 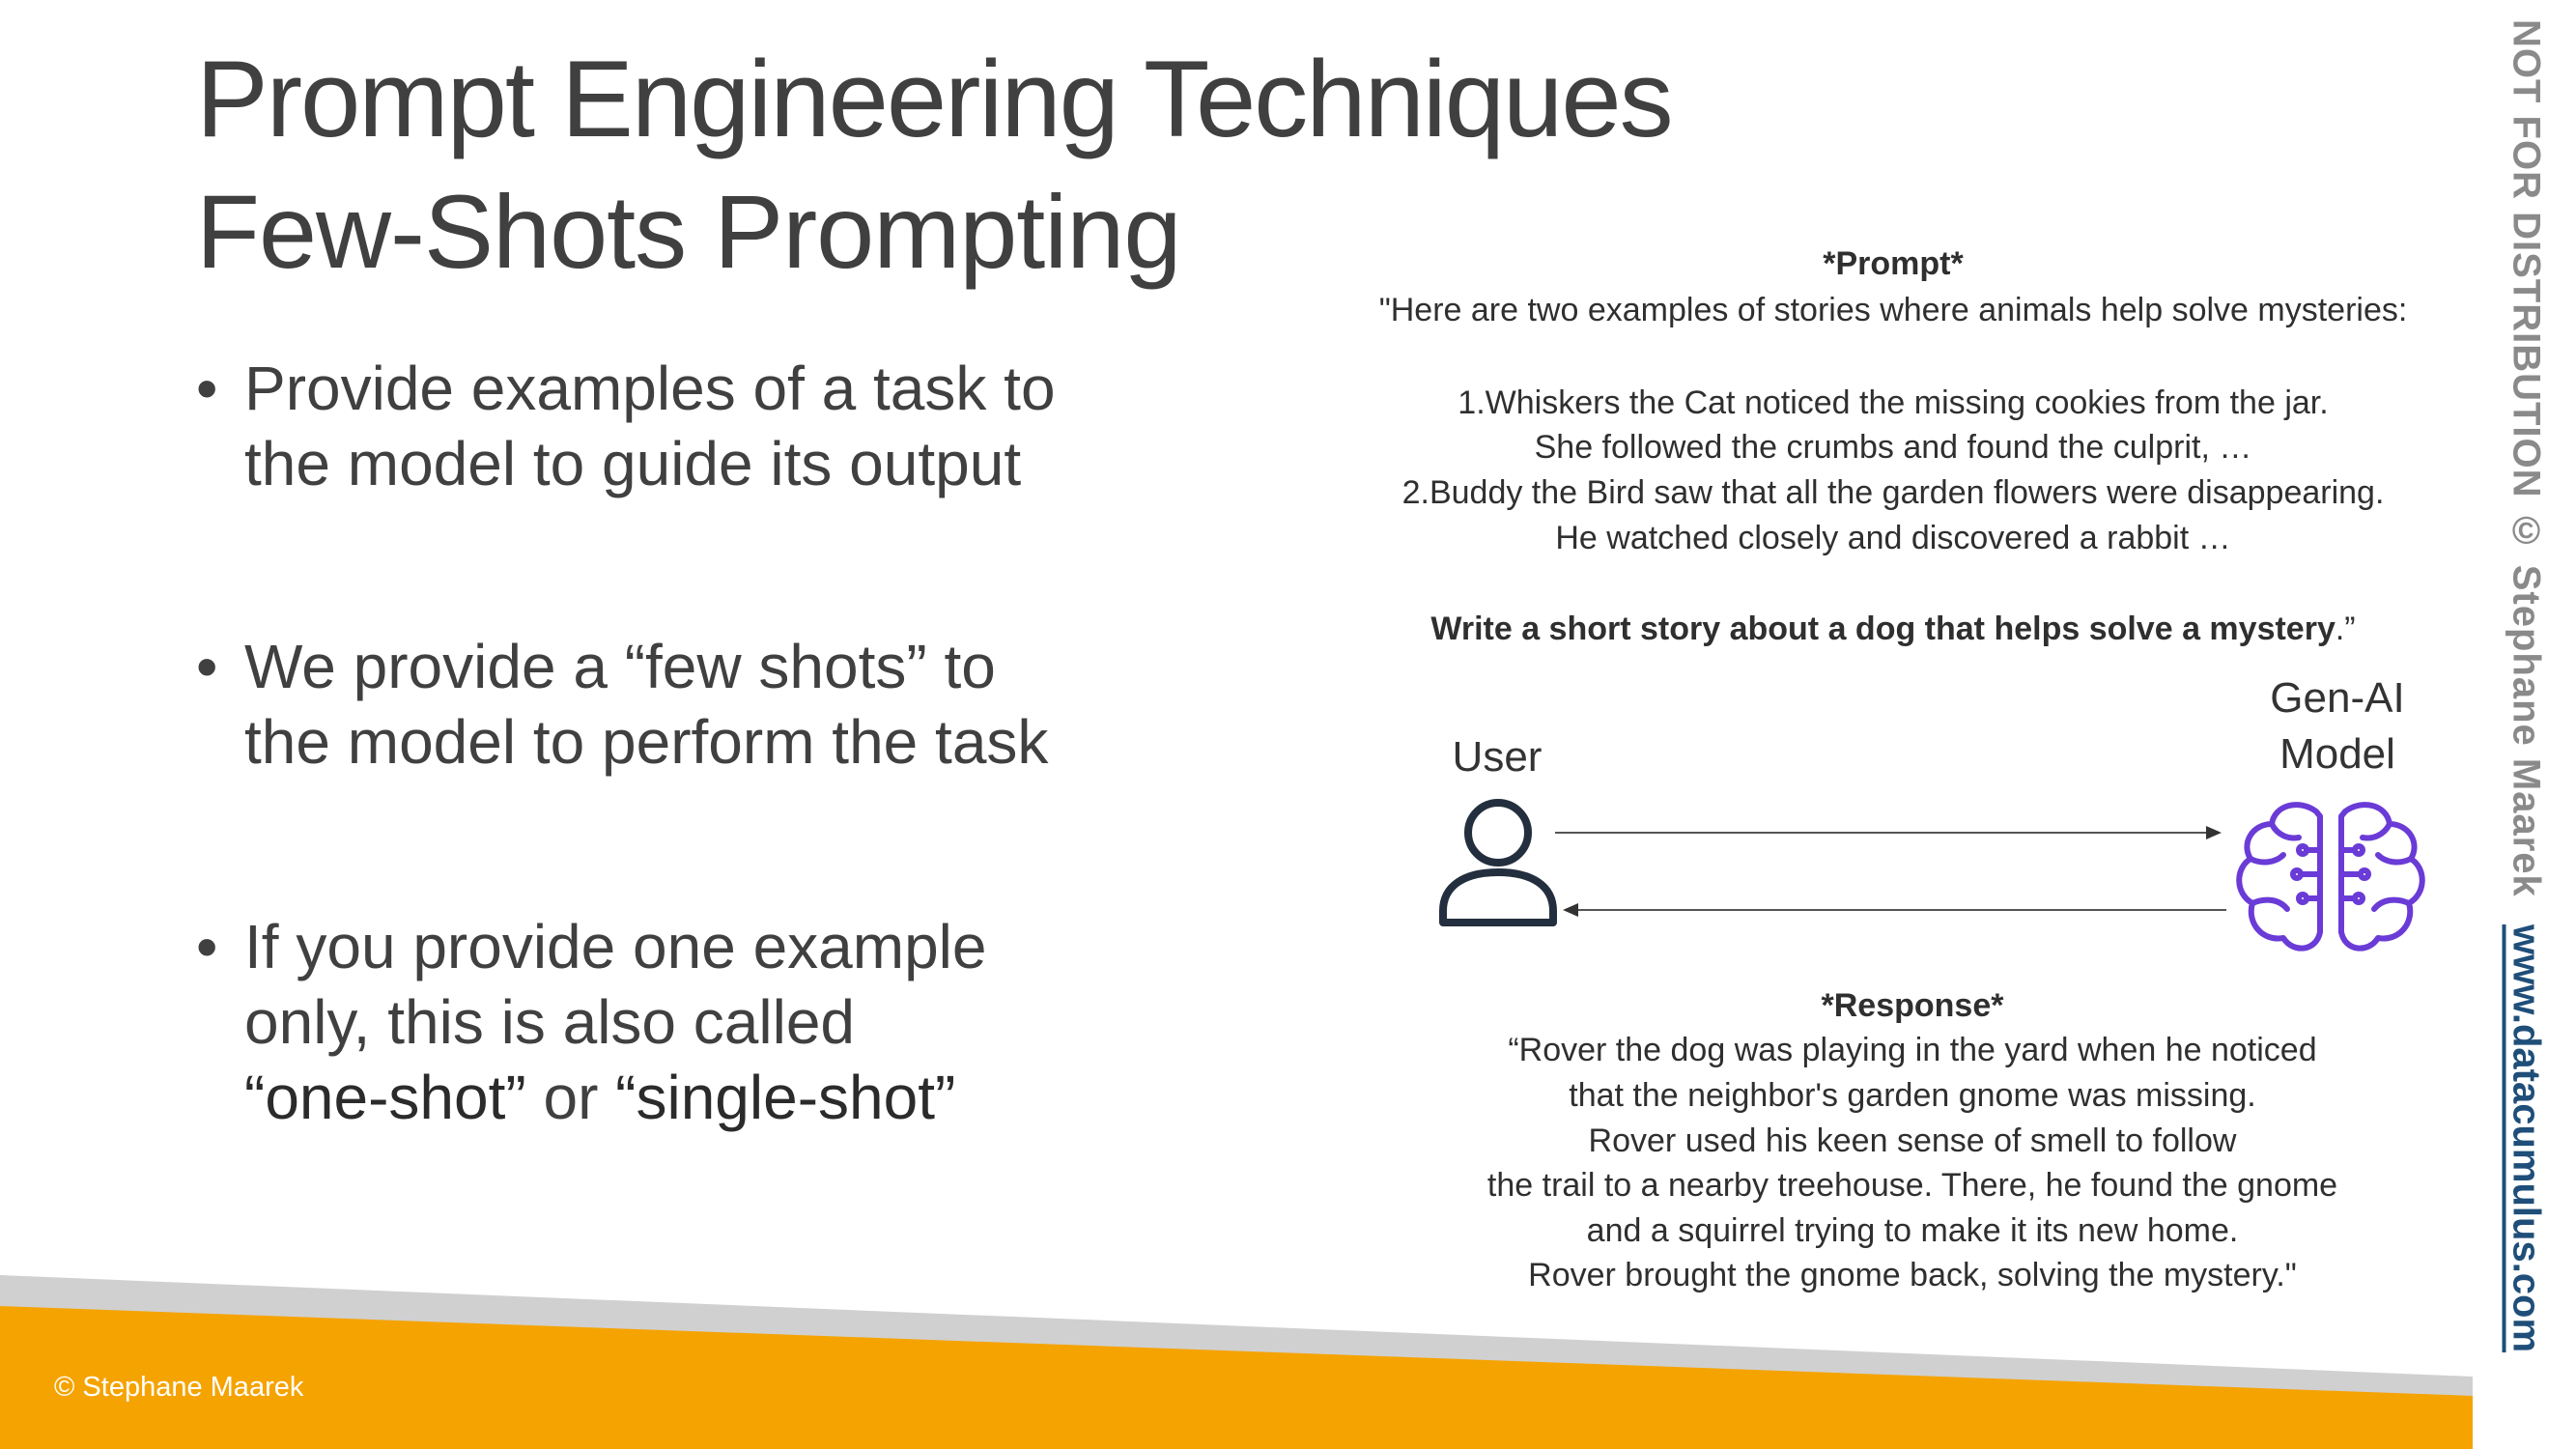 I want to click on bullet-connector: or, so click(x=570, y=1097).